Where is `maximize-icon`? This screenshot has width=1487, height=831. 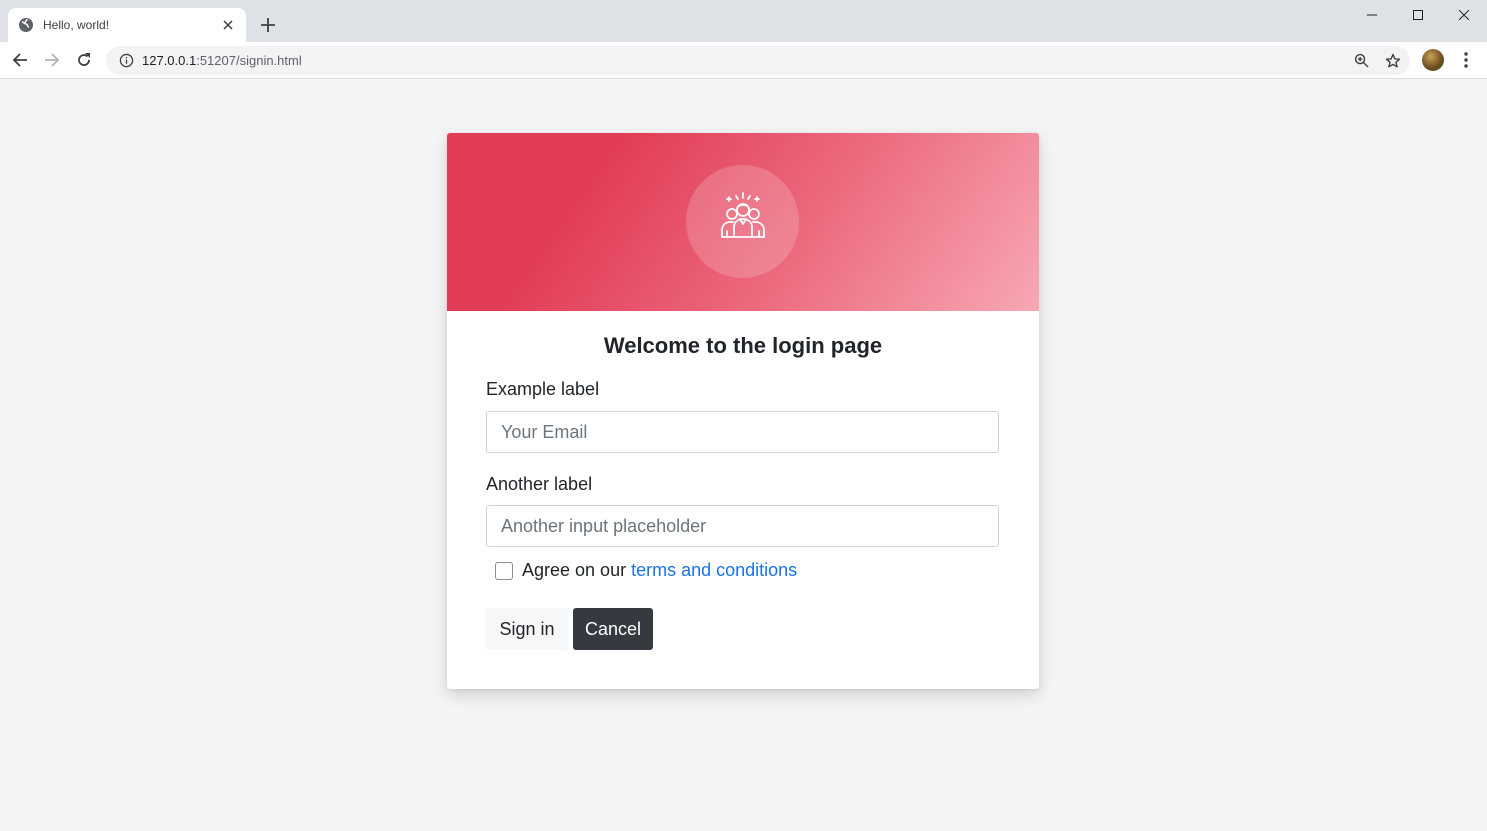 maximize-icon is located at coordinates (1418, 15).